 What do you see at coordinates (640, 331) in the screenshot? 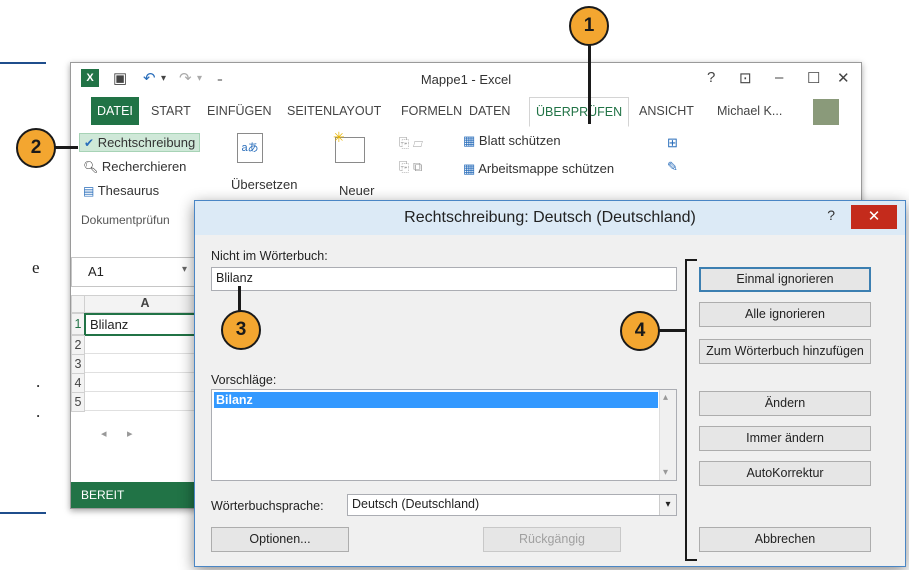
I see `callout-badge-4: 4` at bounding box center [640, 331].